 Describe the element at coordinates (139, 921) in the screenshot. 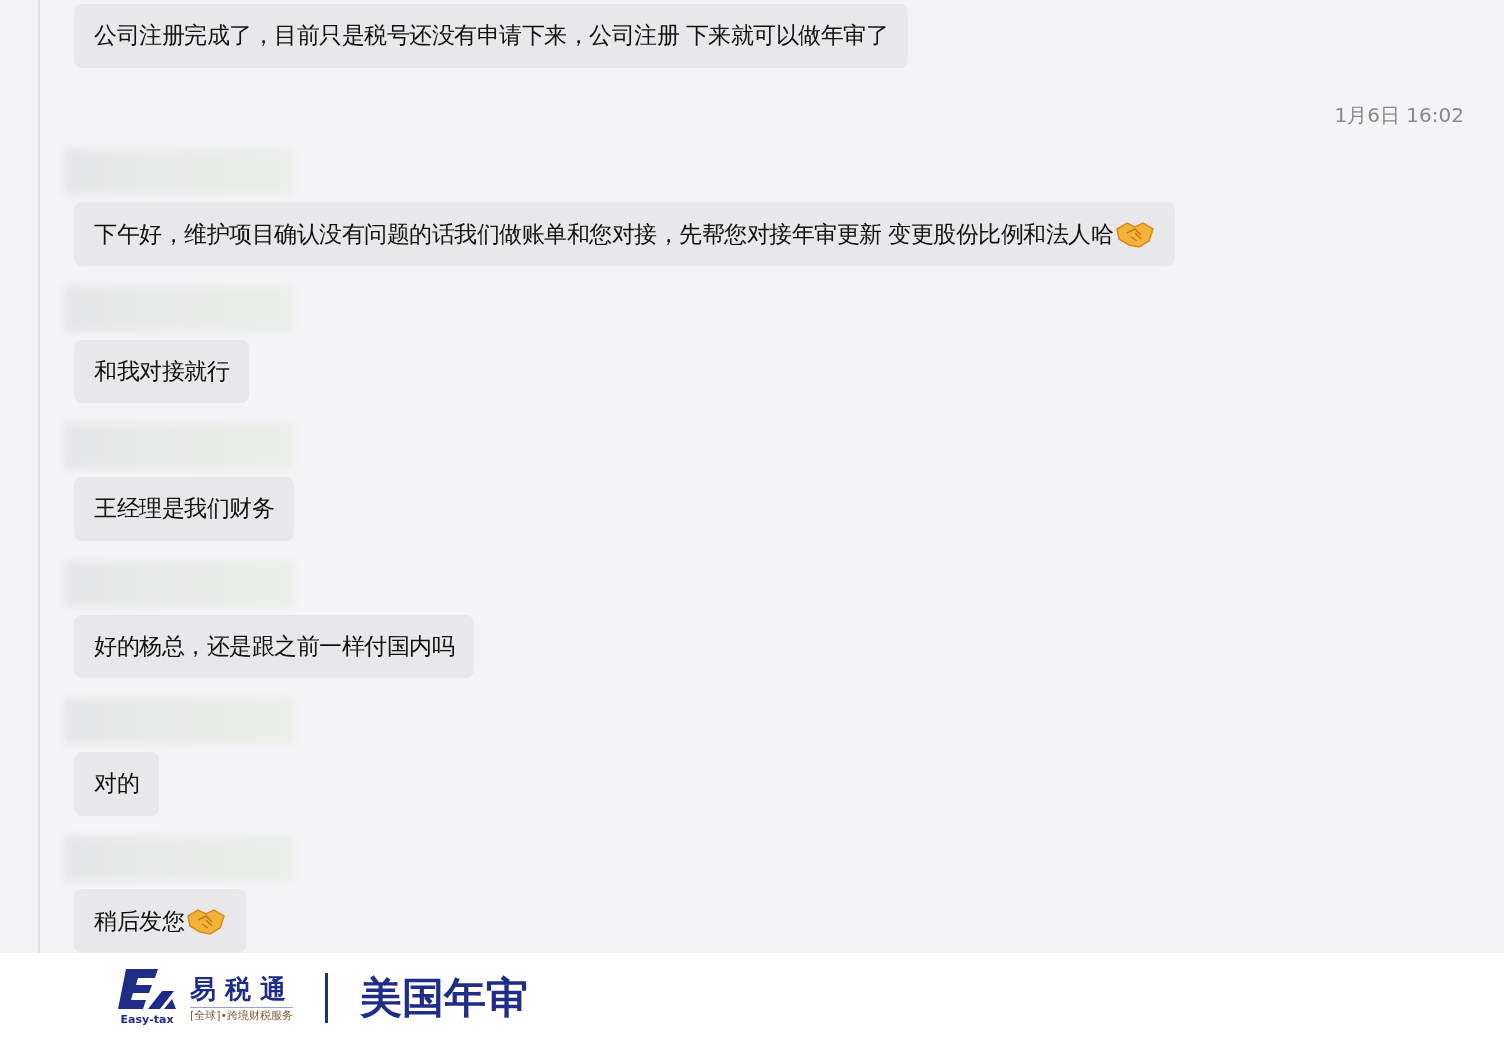

I see `message-text: 稍后发您` at that location.